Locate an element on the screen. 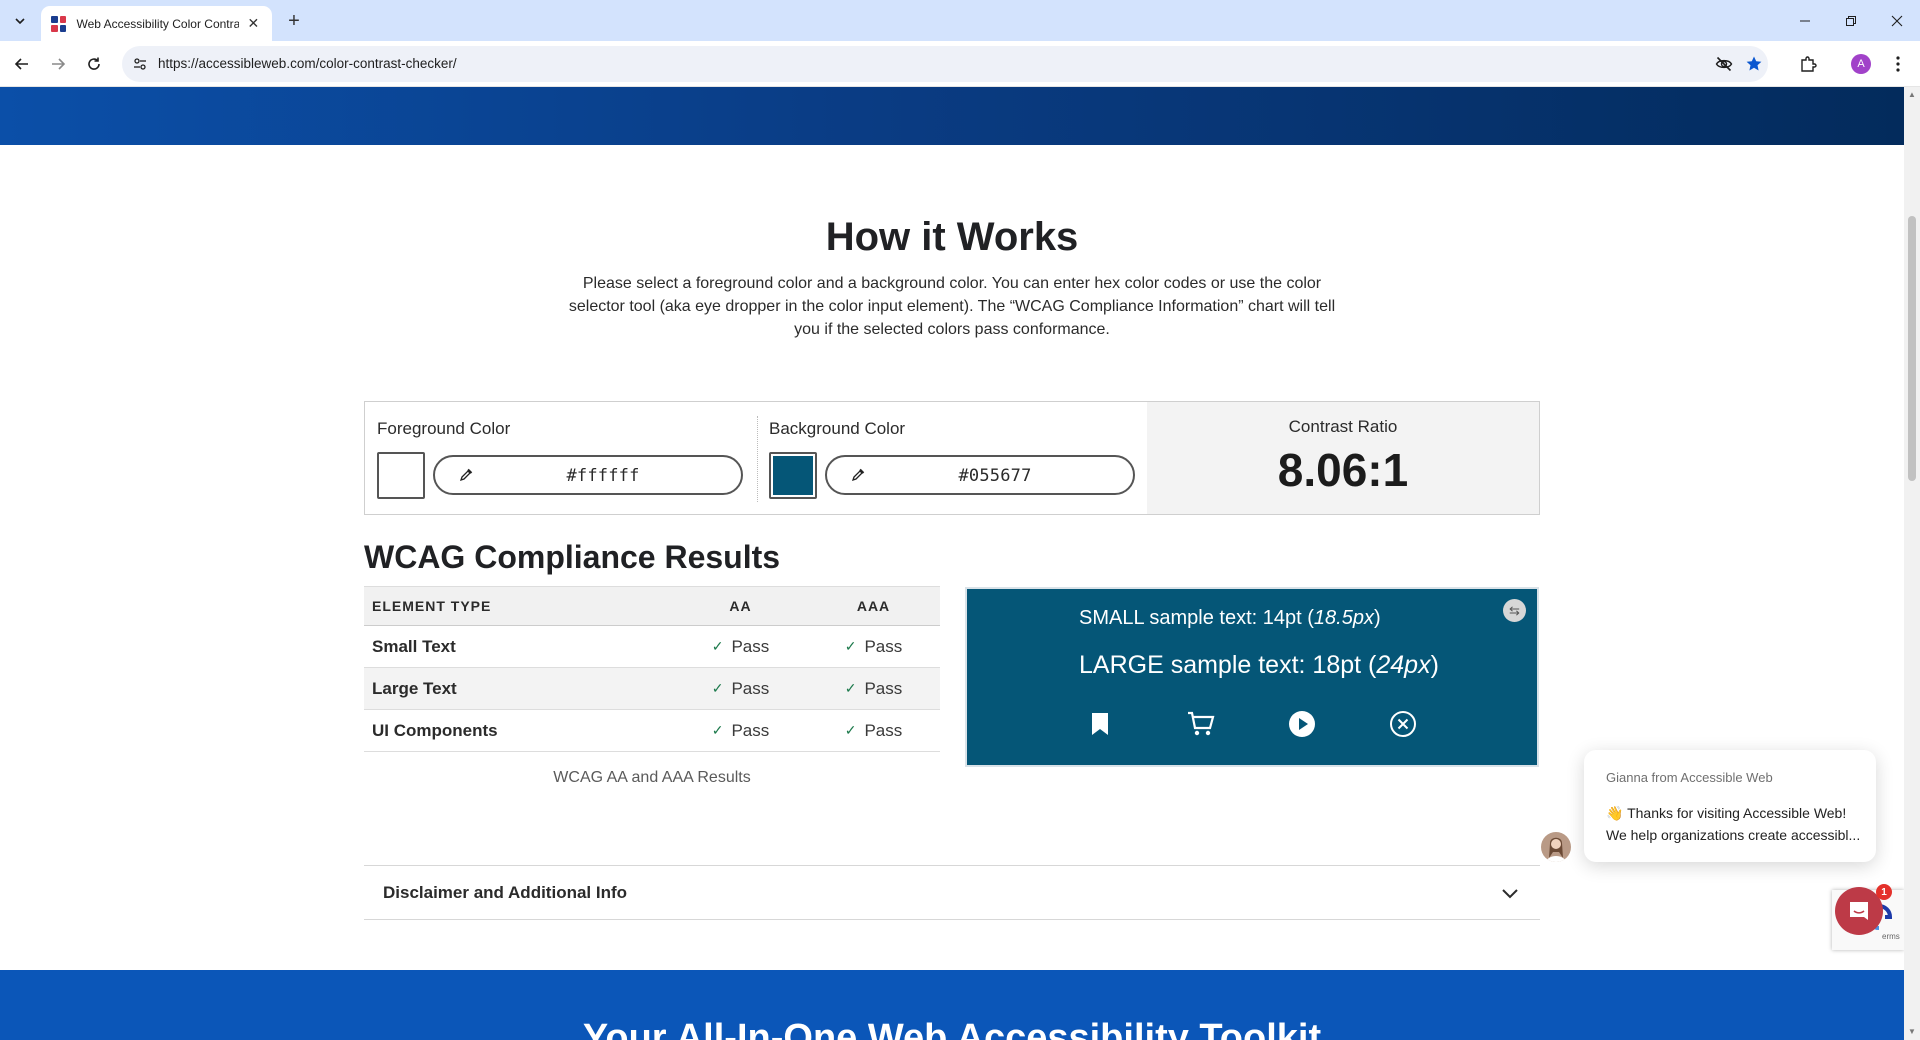 The image size is (1920, 1040). table-row: Large Text ✓ Pass ✓ Pass is located at coordinates (652, 688).